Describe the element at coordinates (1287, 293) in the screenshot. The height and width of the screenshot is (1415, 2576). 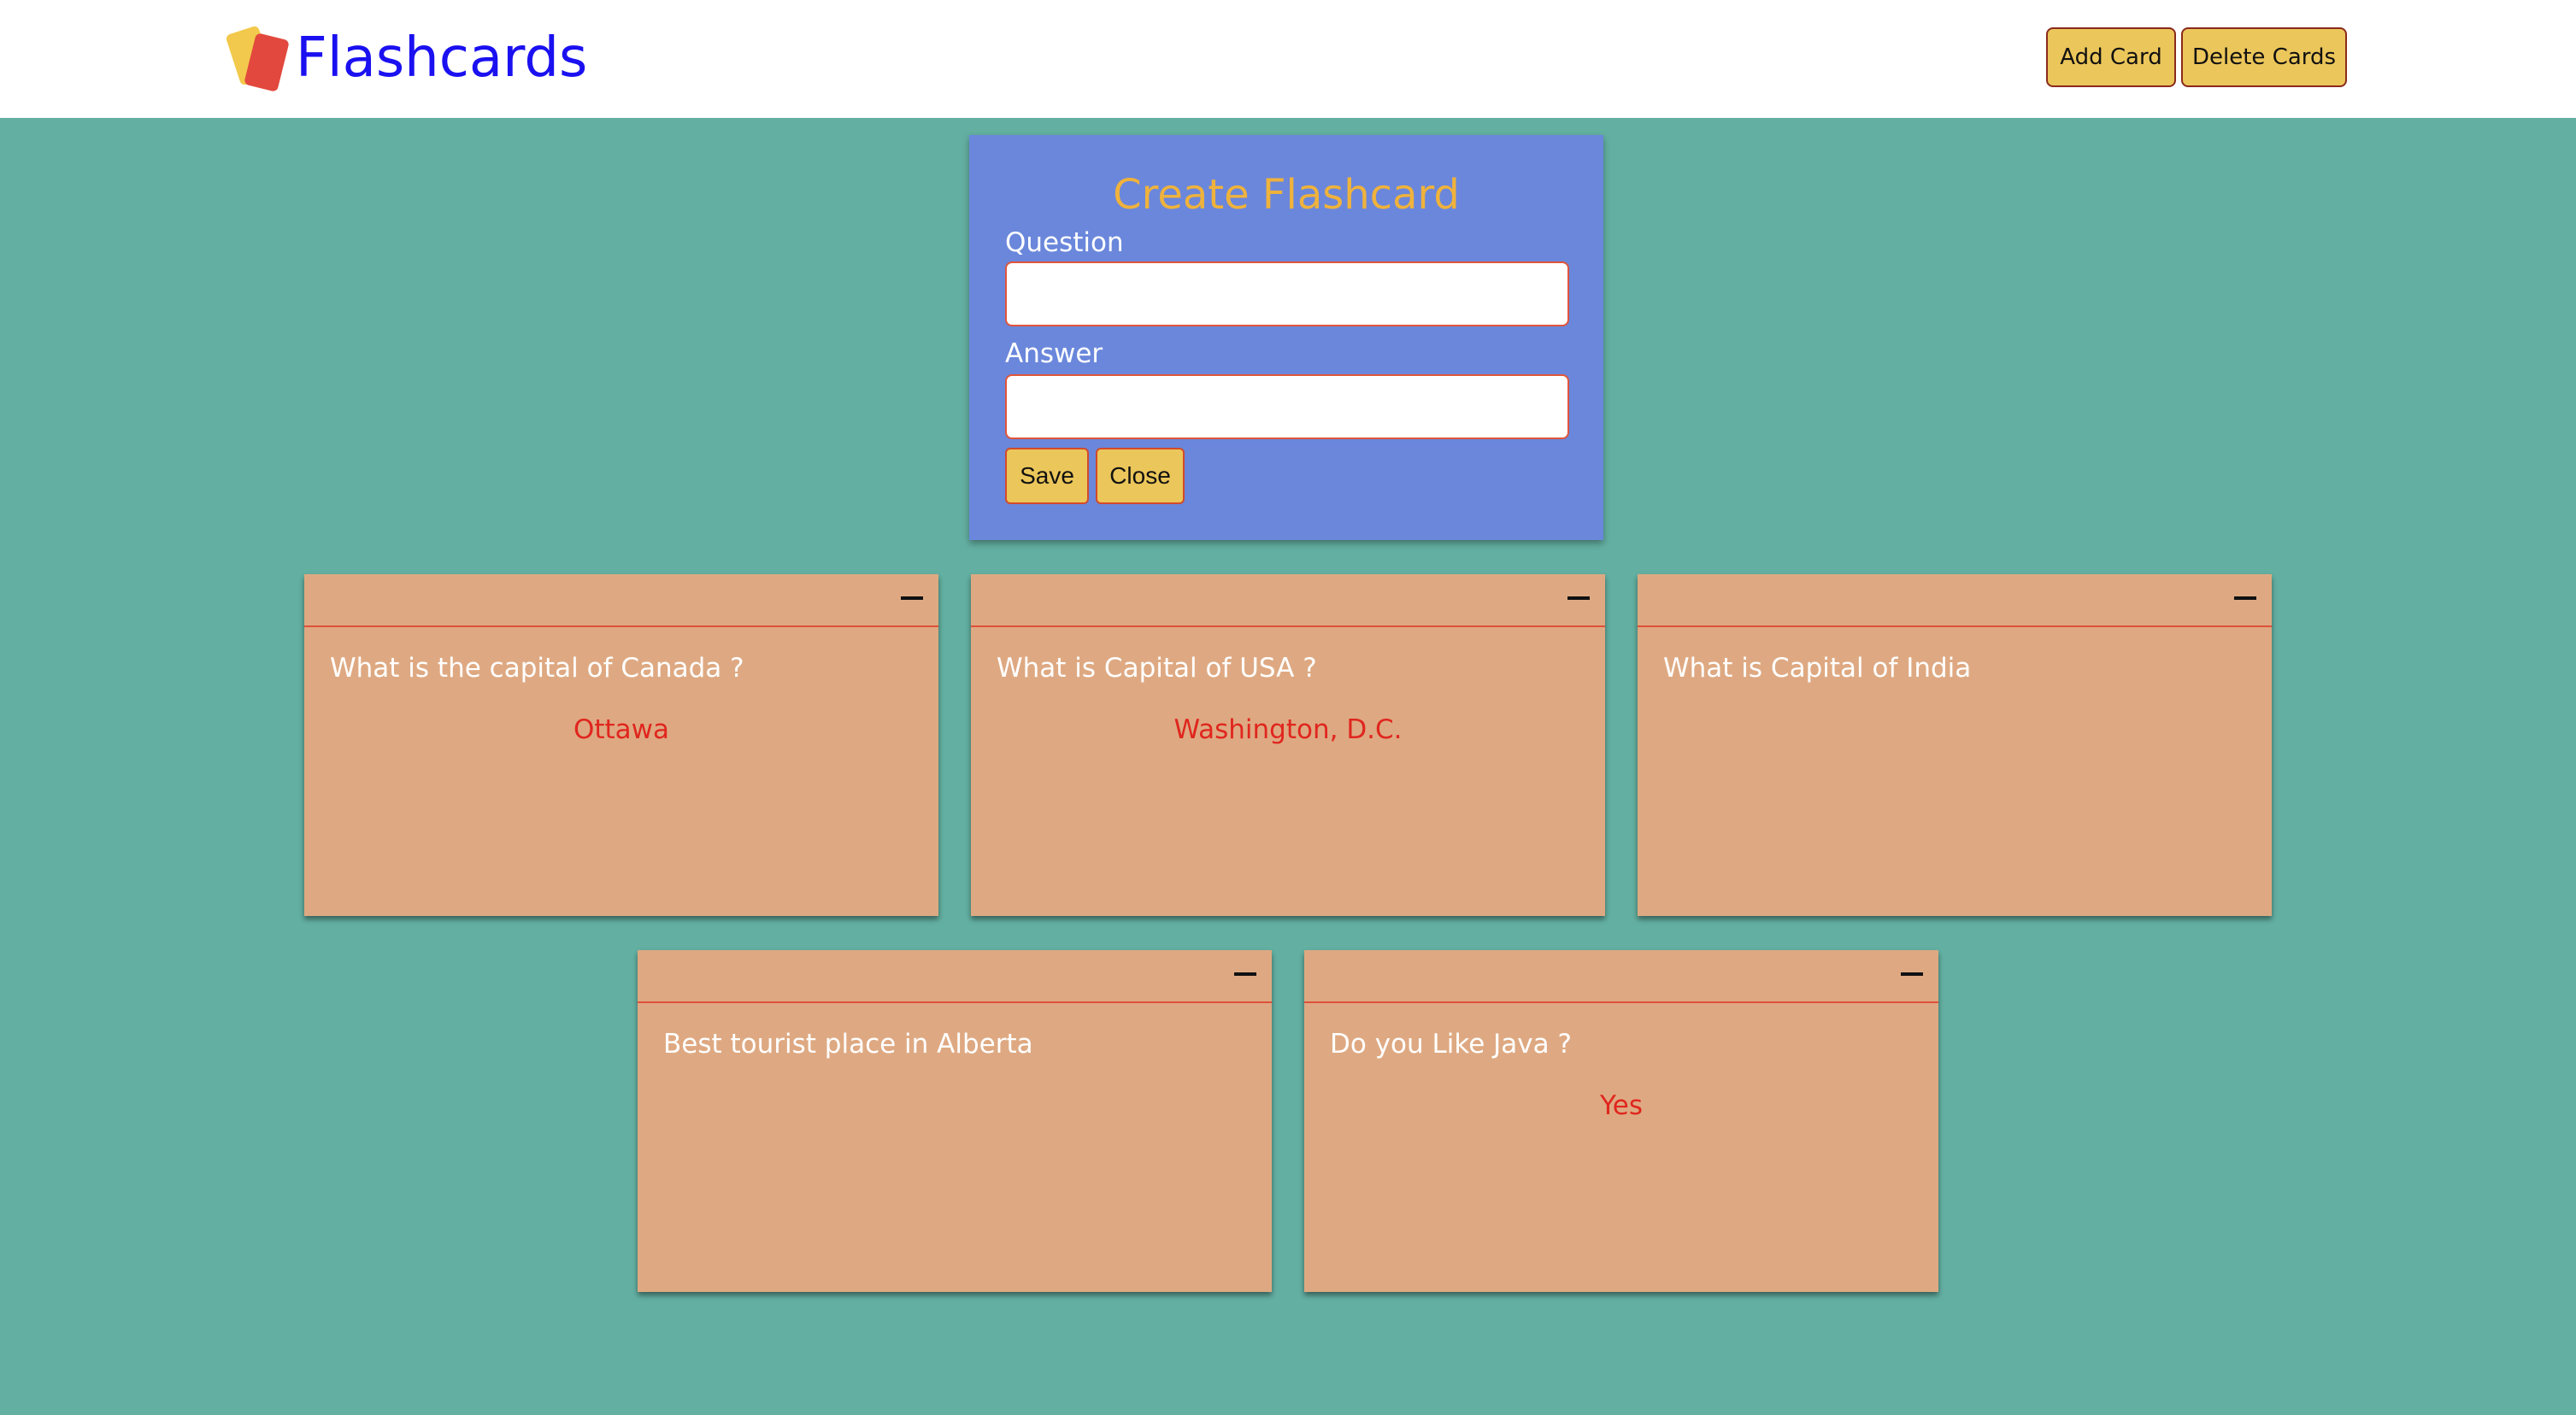
I see `question-input` at that location.